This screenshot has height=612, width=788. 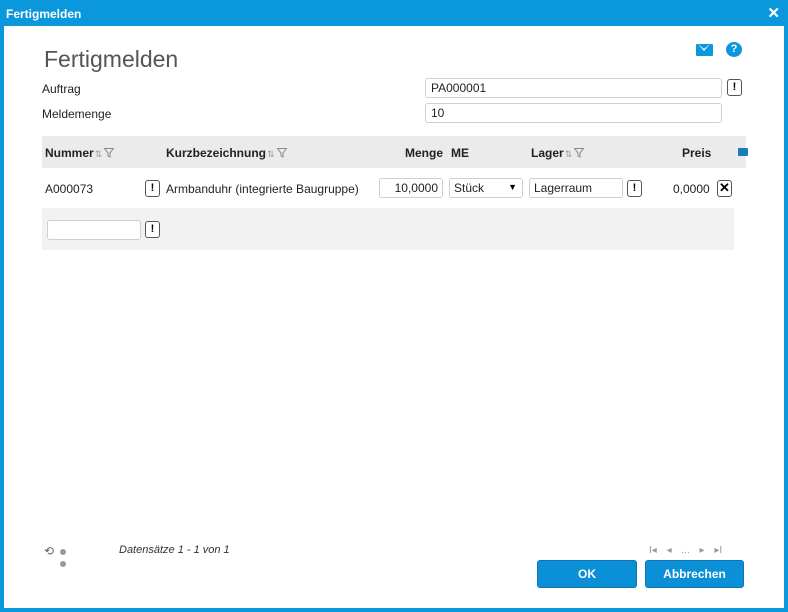 What do you see at coordinates (469, 188) in the screenshot?
I see `me-select-value: Stück` at bounding box center [469, 188].